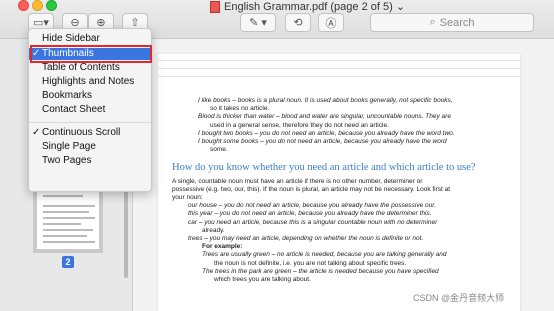  I want to click on menu-item-hide-sidebar: Hide Sidebar, so click(90, 39).